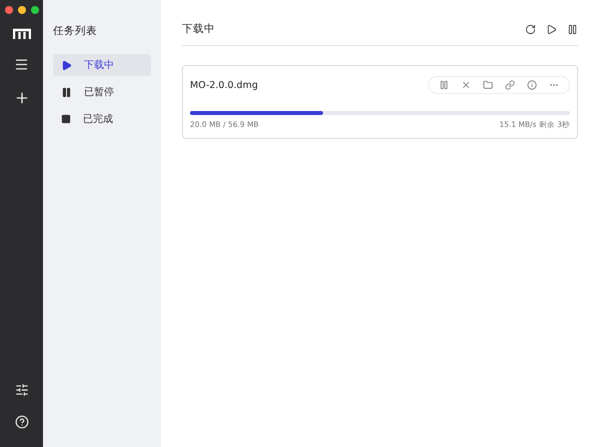  Describe the element at coordinates (21, 33) in the screenshot. I see `logo-icon` at that location.